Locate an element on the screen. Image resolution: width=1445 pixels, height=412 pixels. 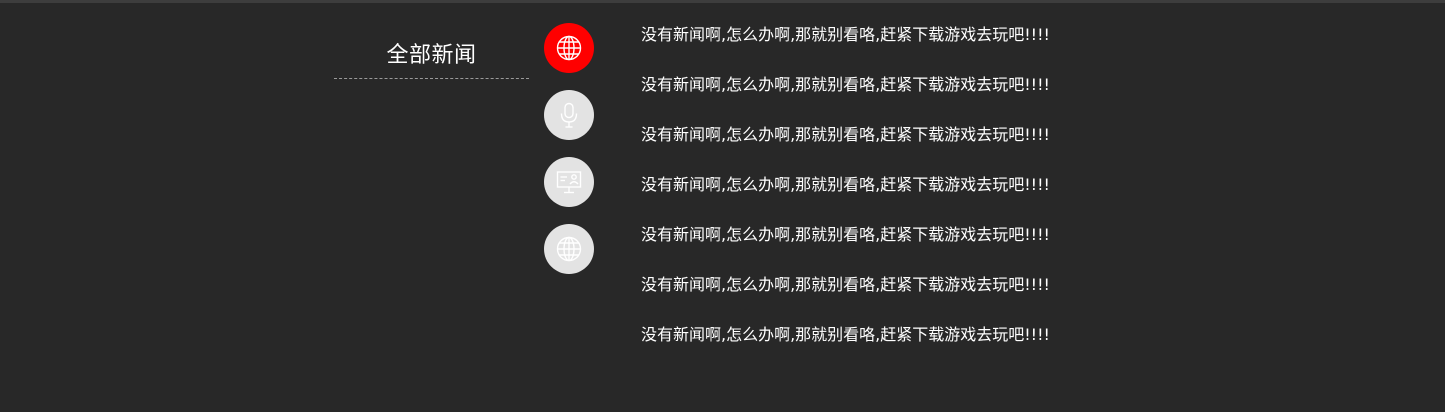
category-button-video is located at coordinates (569, 182).